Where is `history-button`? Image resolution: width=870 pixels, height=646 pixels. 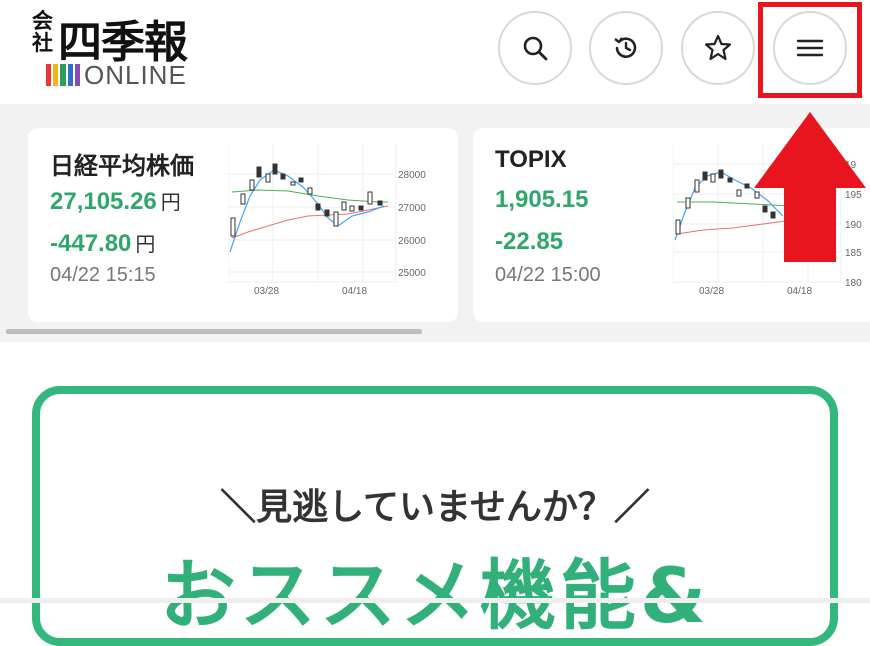
history-button is located at coordinates (626, 48).